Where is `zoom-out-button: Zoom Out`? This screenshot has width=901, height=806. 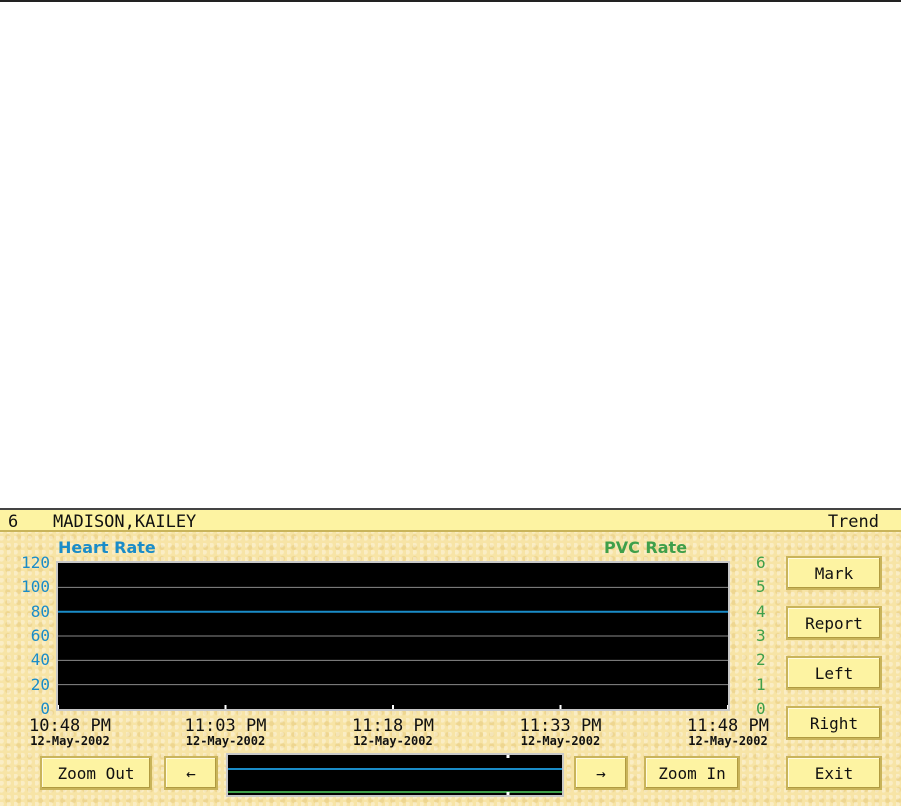 zoom-out-button: Zoom Out is located at coordinates (96, 773).